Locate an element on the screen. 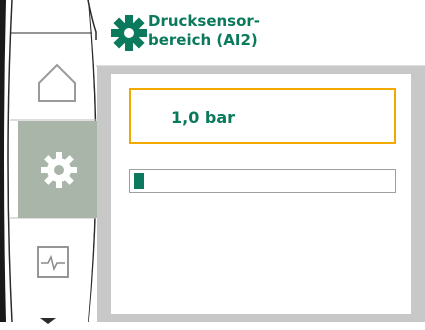  settings-title-gear-icon is located at coordinates (129, 33).